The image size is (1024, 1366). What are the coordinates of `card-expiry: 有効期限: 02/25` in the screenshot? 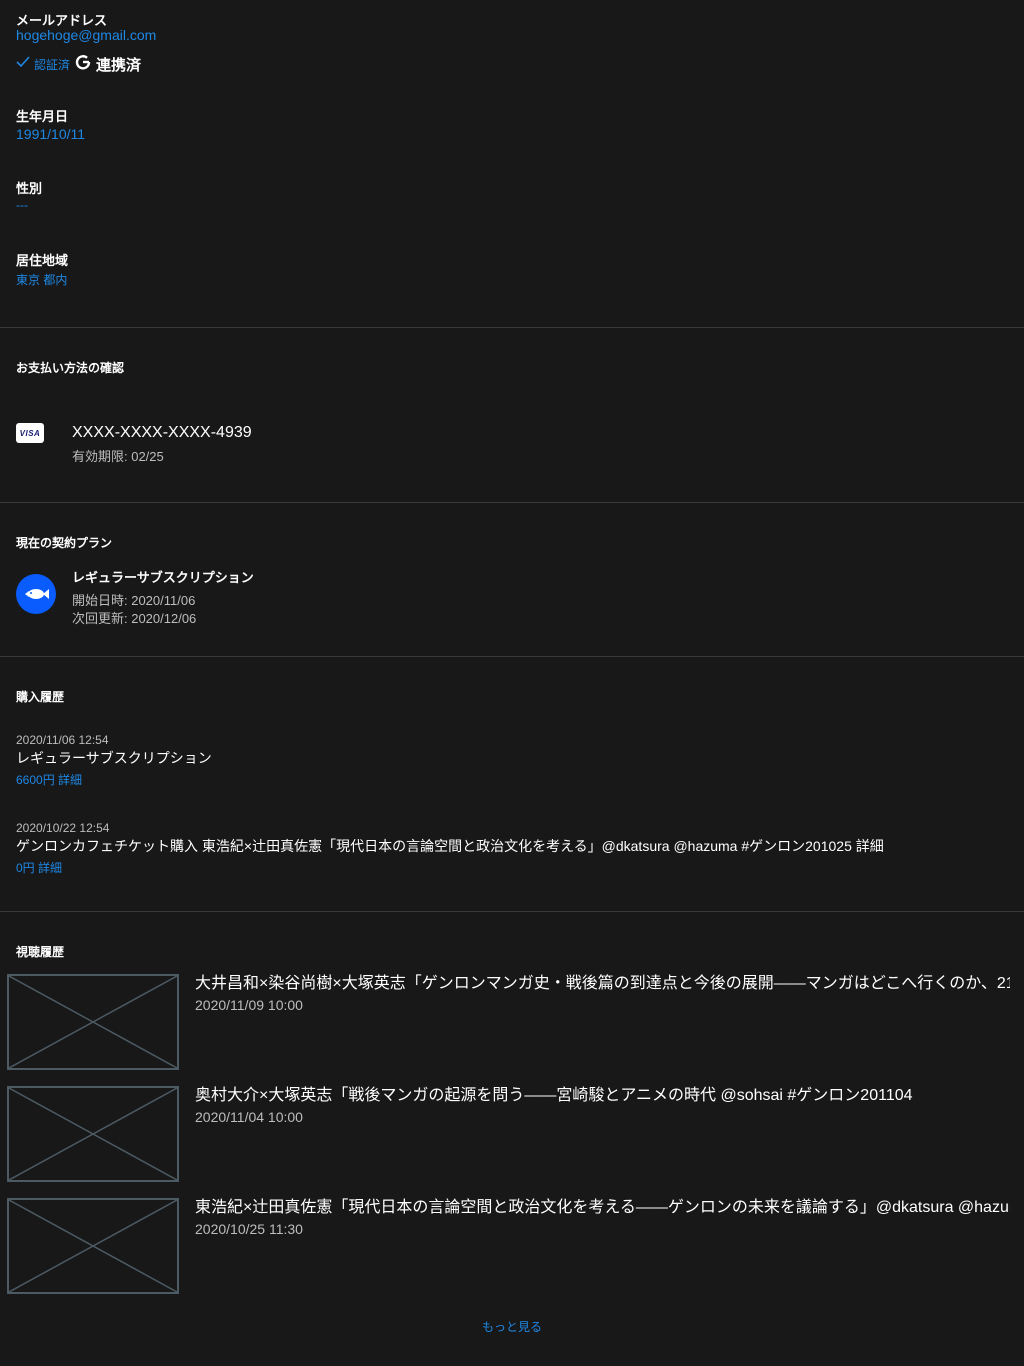 It's located at (118, 456).